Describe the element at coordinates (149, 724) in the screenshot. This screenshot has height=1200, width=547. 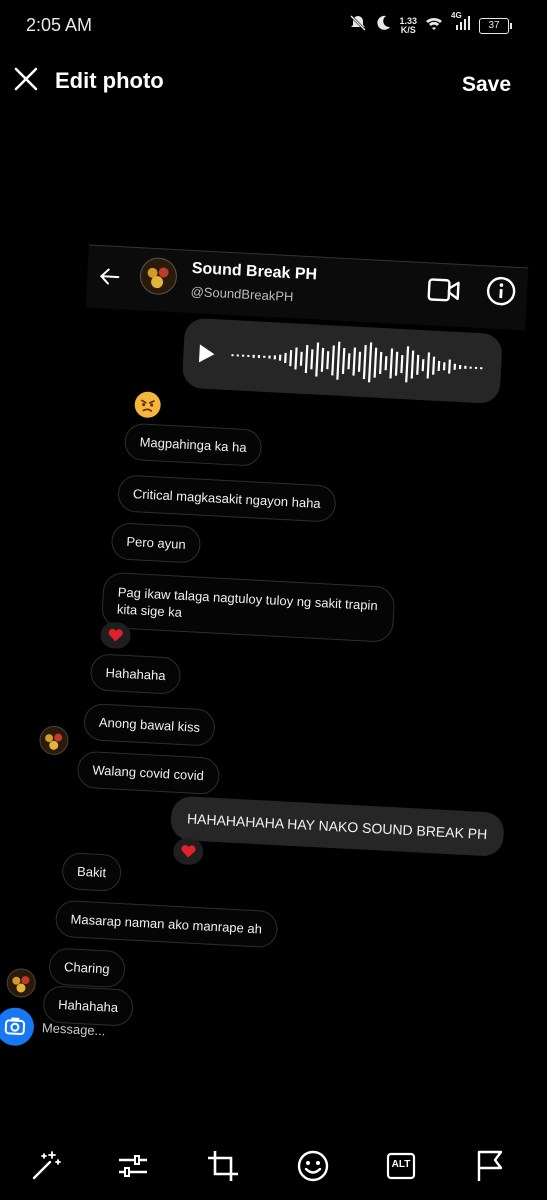
I see `message-bubble: Anong bawal kiss` at that location.